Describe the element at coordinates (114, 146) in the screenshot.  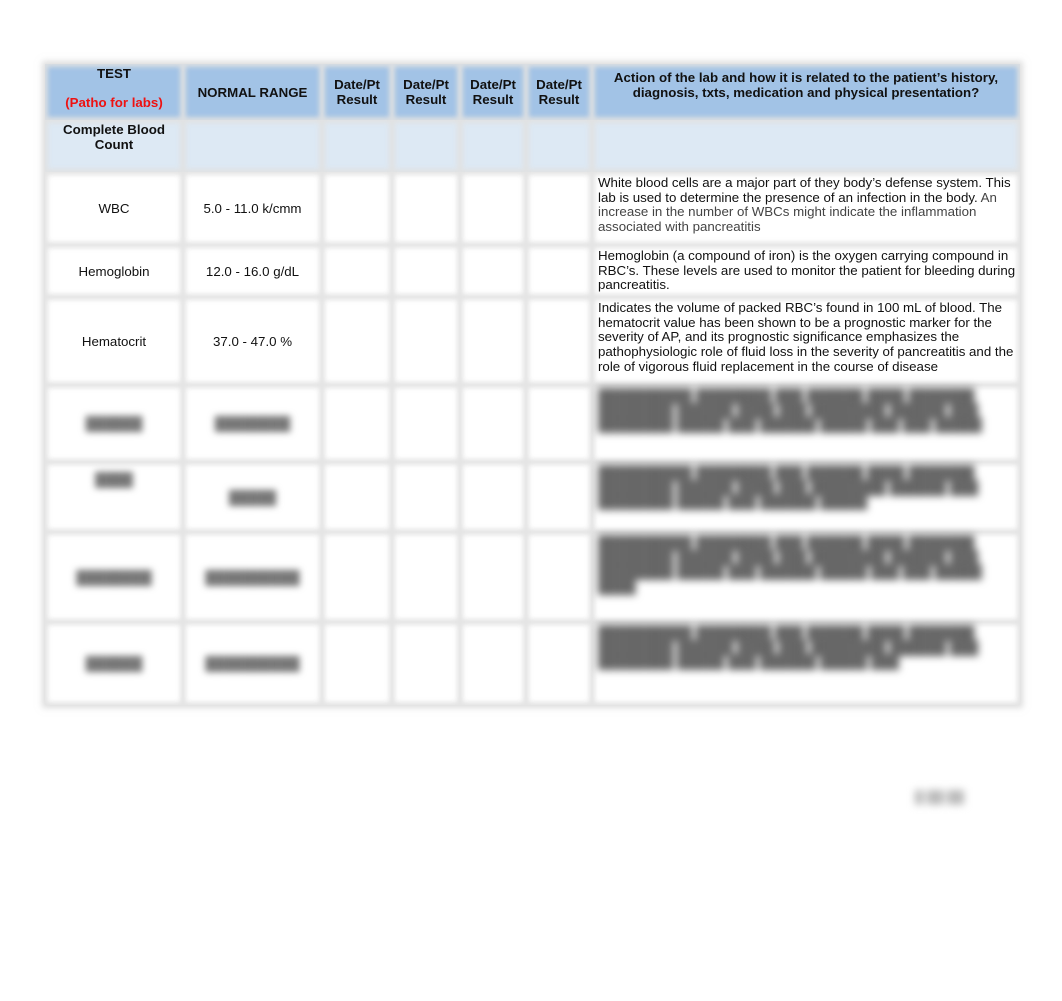
I see `section-label: Complete Blood Count` at that location.